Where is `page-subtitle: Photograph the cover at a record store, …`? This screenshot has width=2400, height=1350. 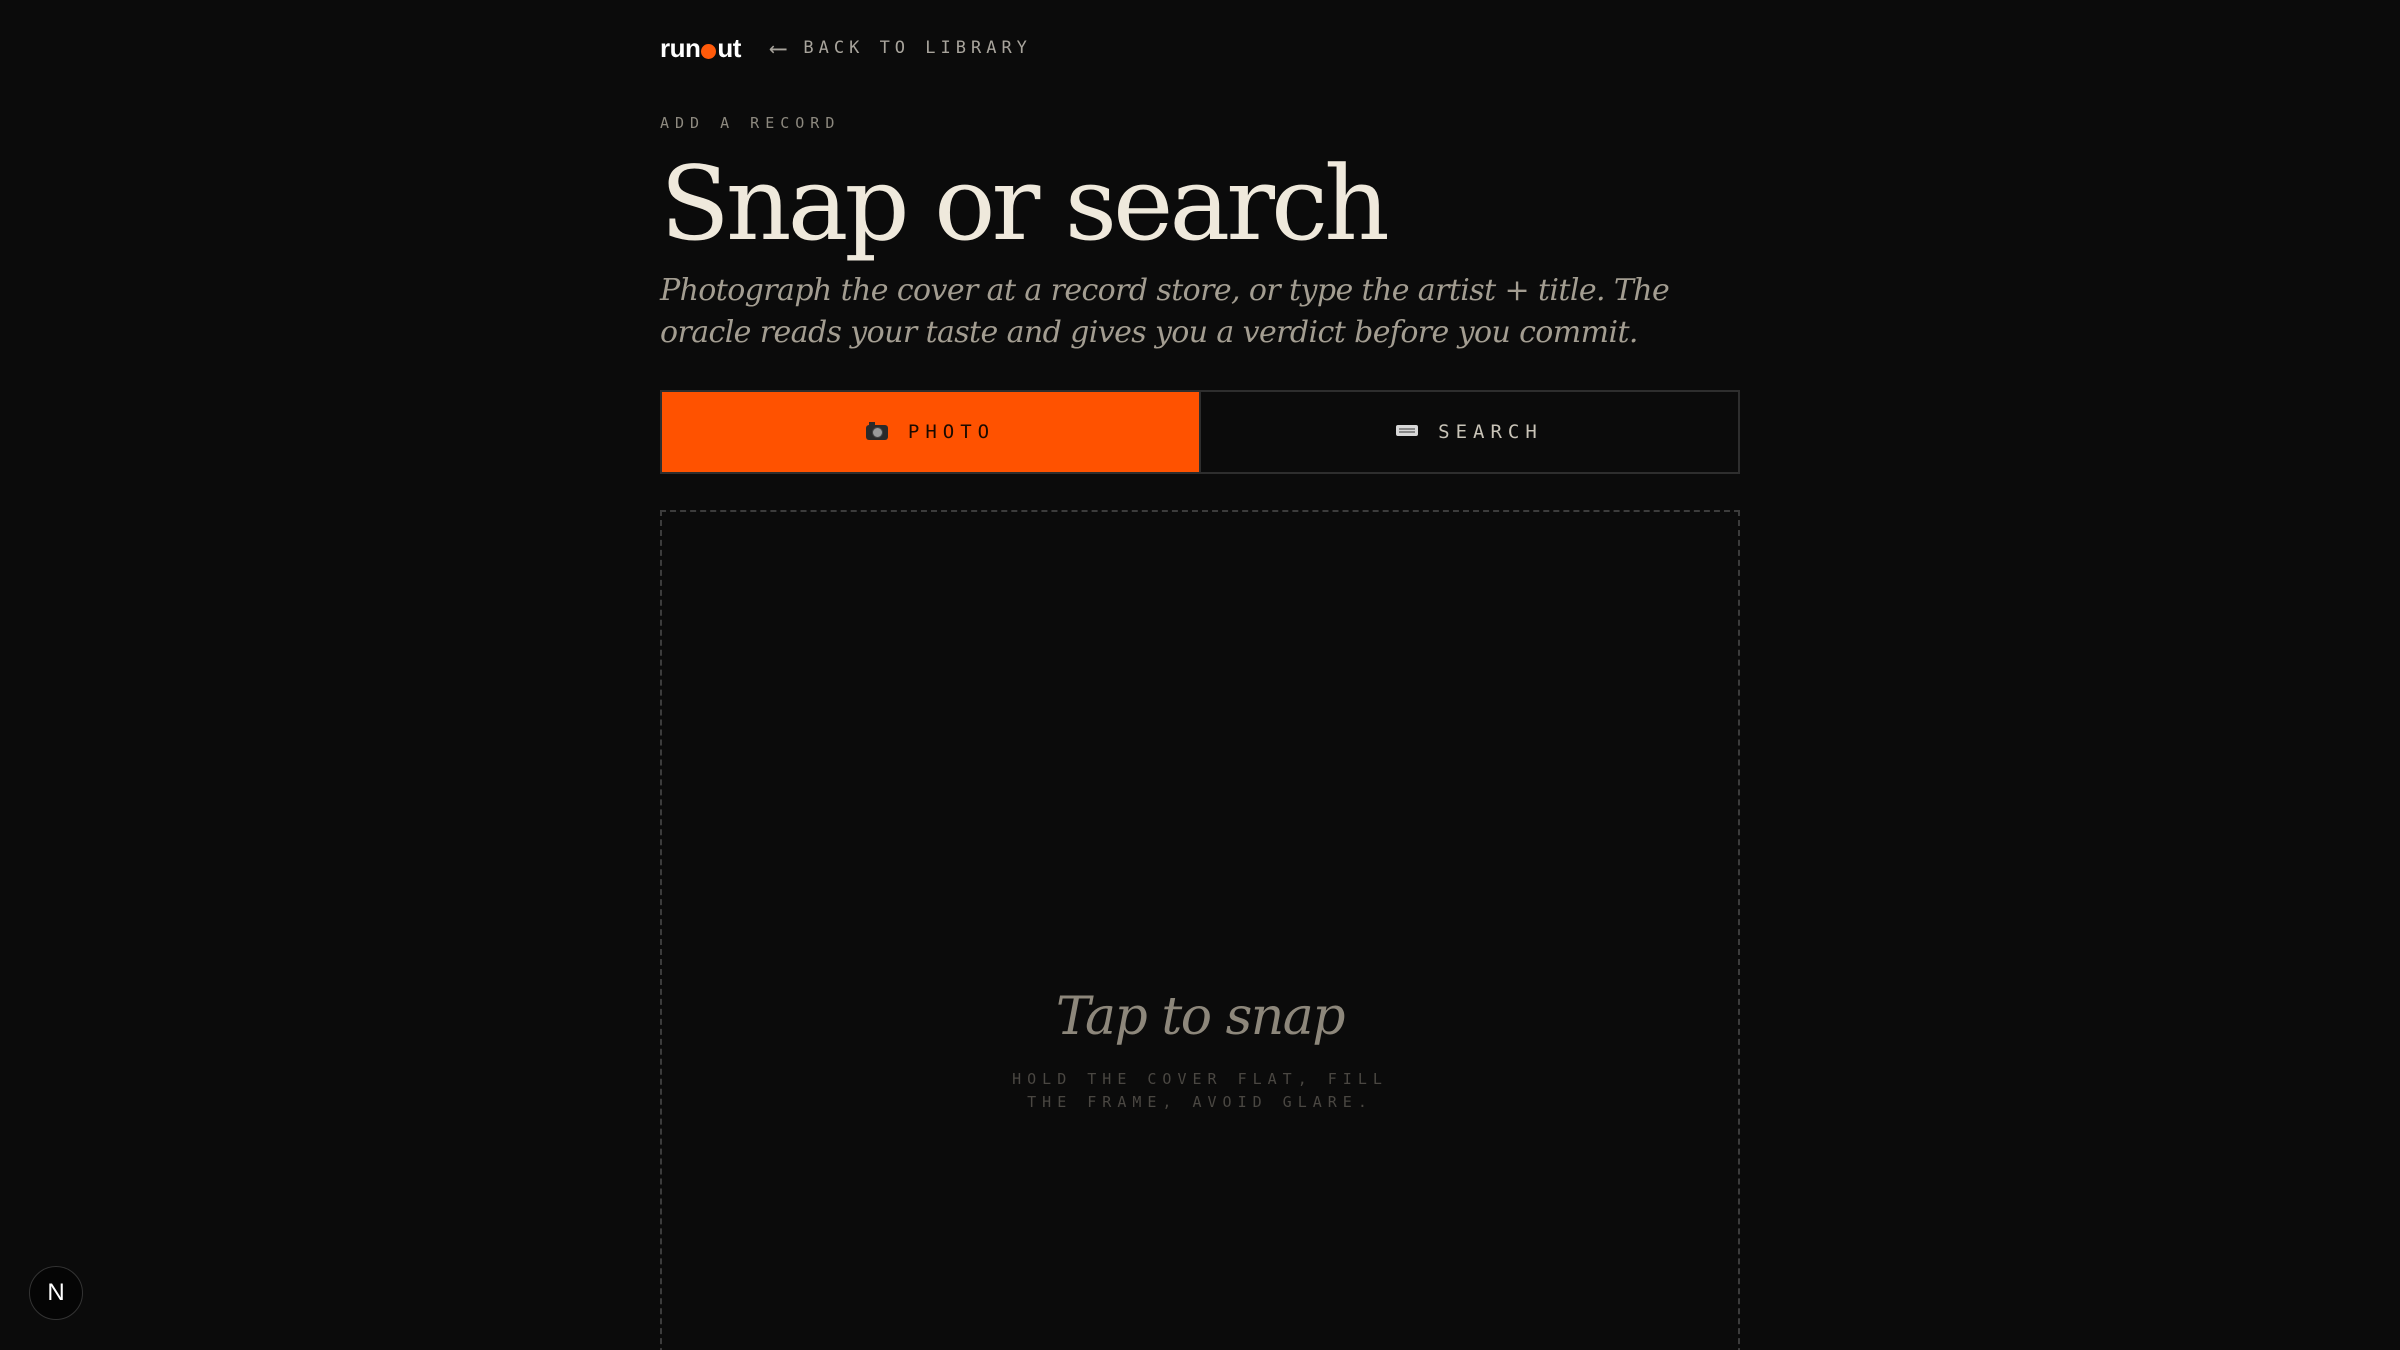 page-subtitle: Photograph the cover at a record store, … is located at coordinates (1165, 311).